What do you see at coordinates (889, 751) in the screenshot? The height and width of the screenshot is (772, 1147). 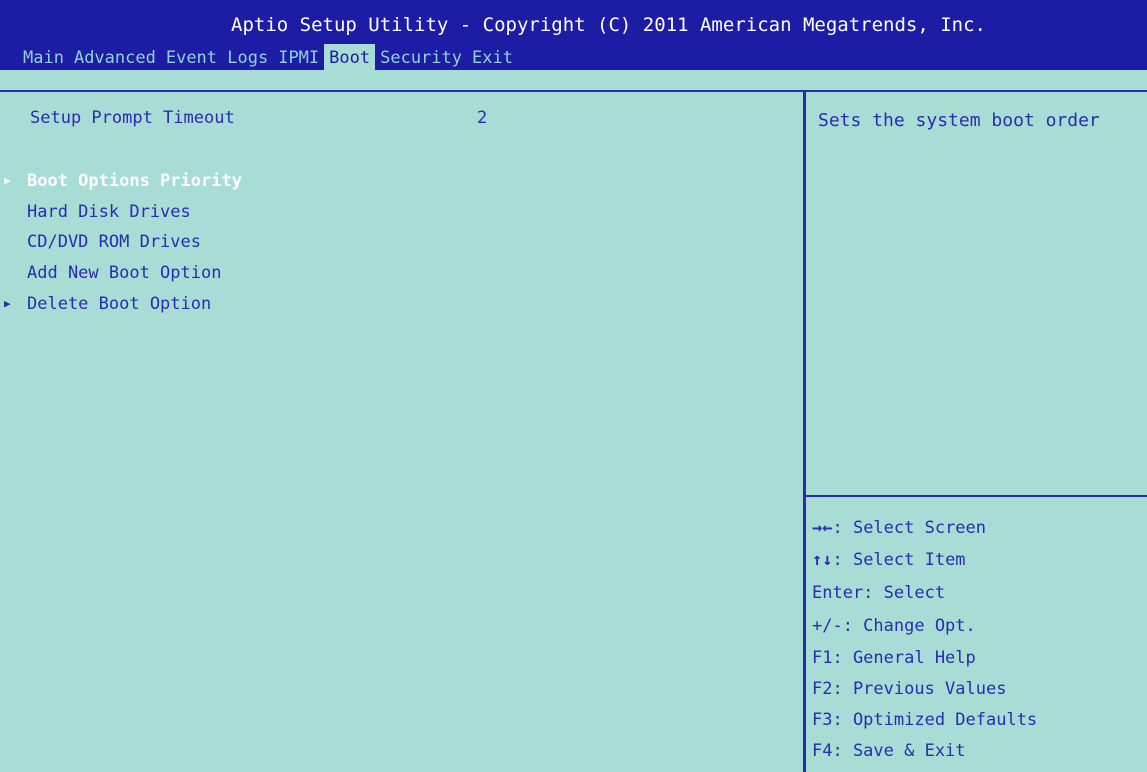 I see `key-hint-f4: F4: Save & Exit` at bounding box center [889, 751].